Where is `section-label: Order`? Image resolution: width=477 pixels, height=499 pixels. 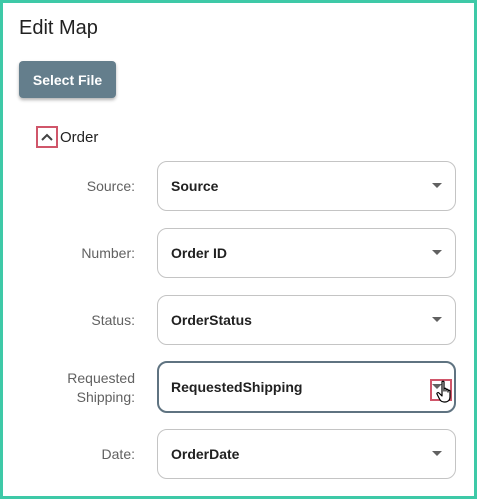
section-label: Order is located at coordinates (79, 137).